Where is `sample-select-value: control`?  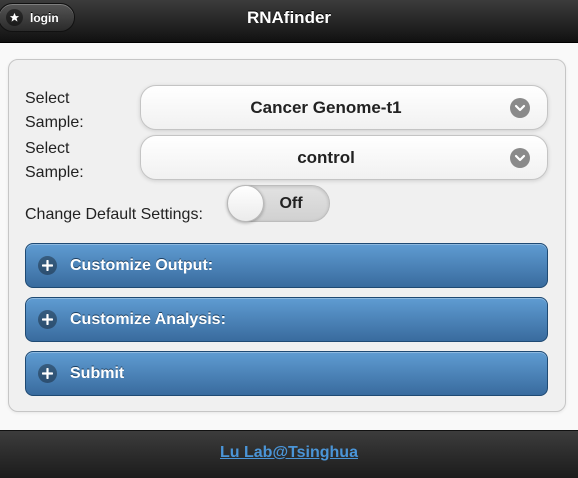
sample-select-value: control is located at coordinates (326, 157).